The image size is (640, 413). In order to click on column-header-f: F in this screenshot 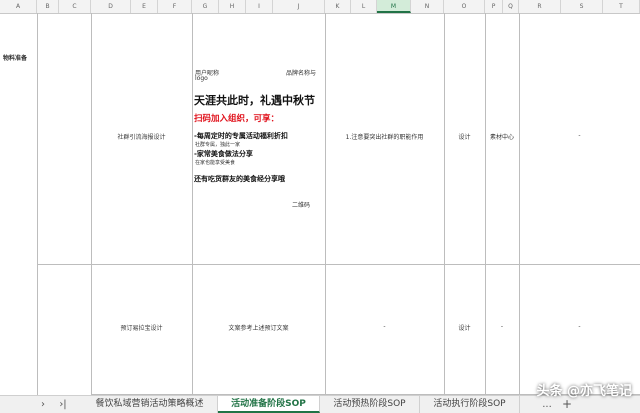, I will do `click(175, 6)`.